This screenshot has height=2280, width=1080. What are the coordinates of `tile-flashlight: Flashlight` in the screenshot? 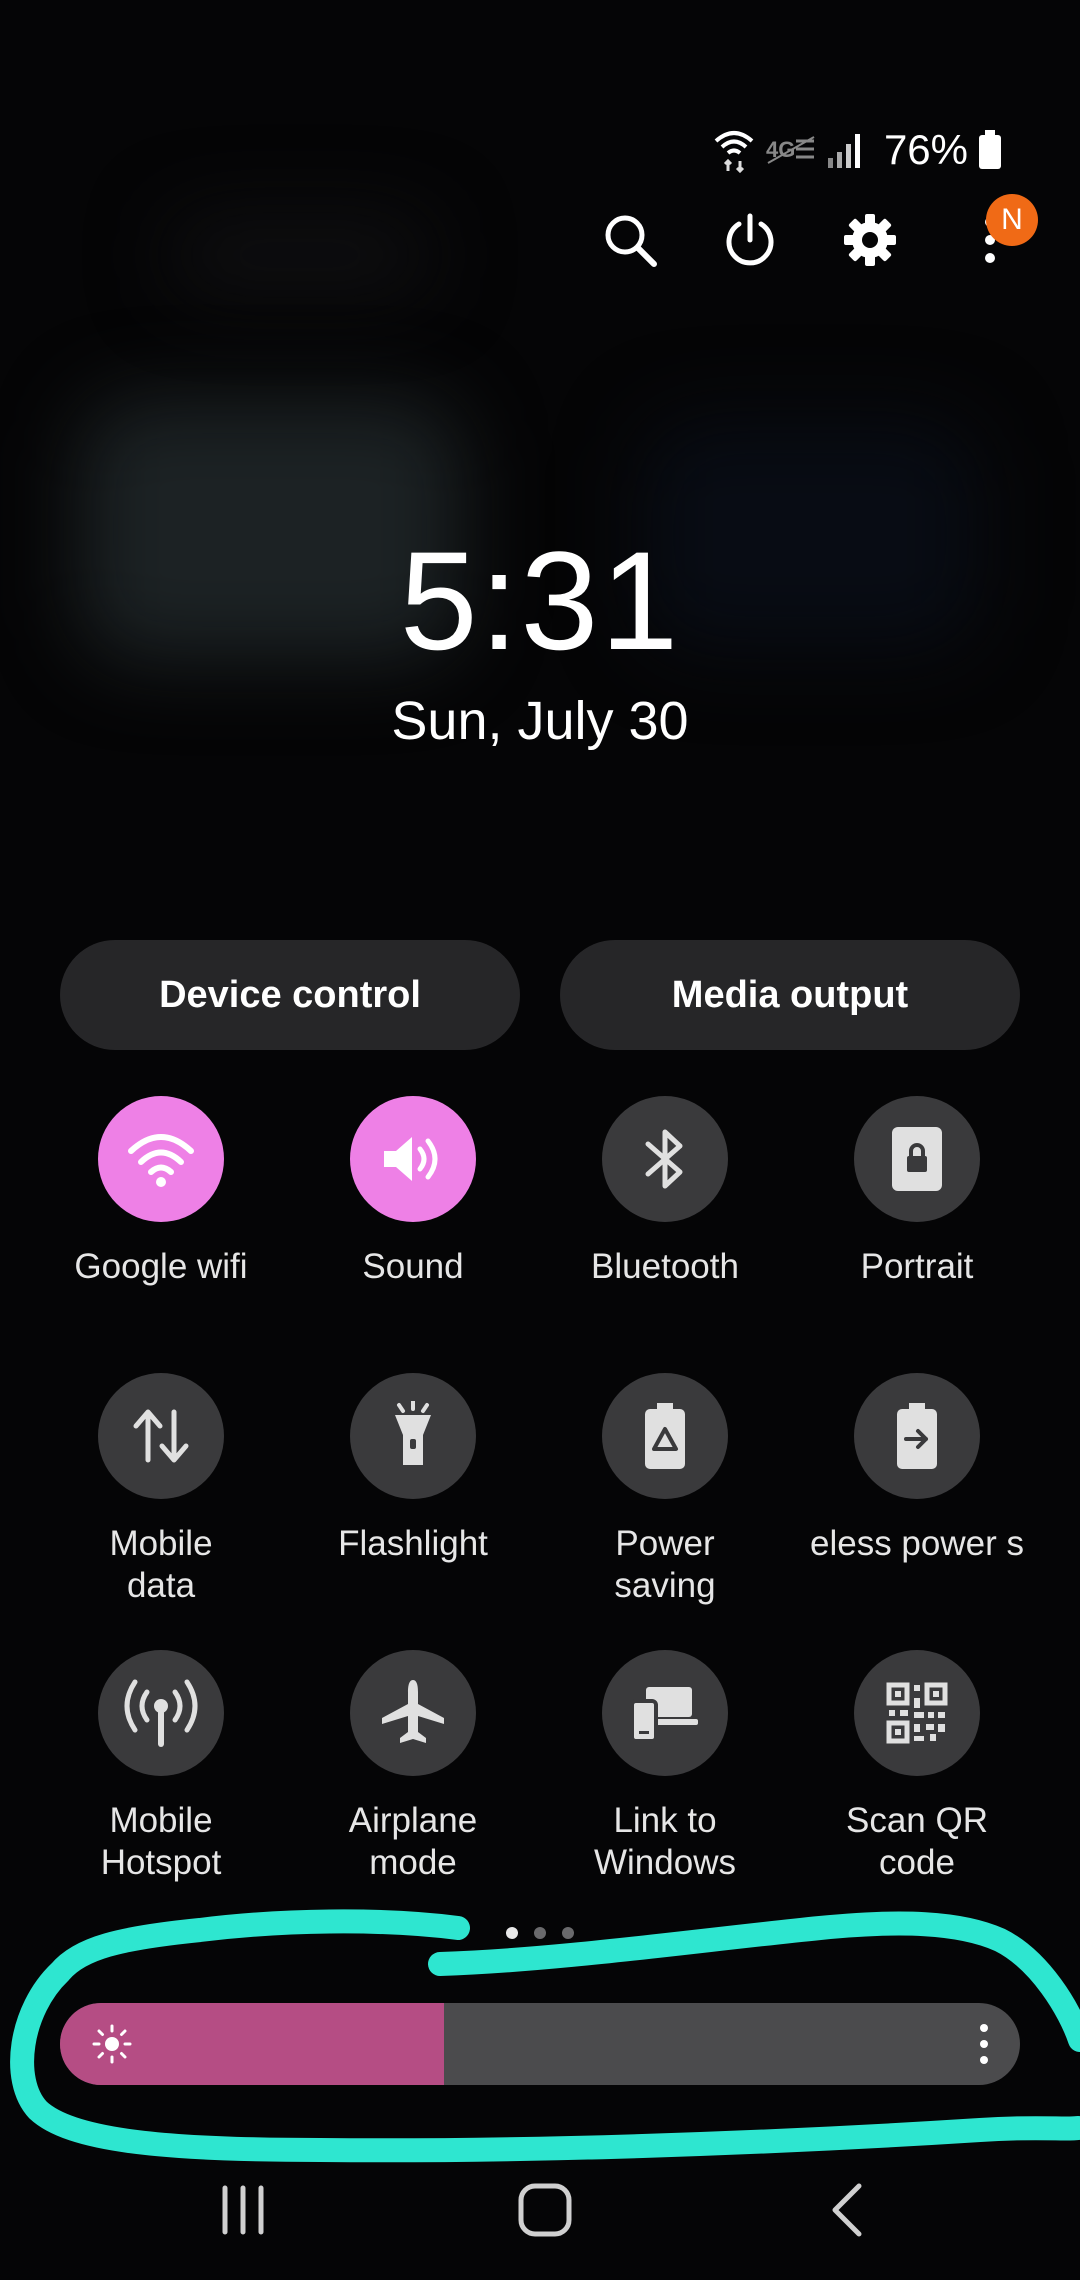 It's located at (413, 1469).